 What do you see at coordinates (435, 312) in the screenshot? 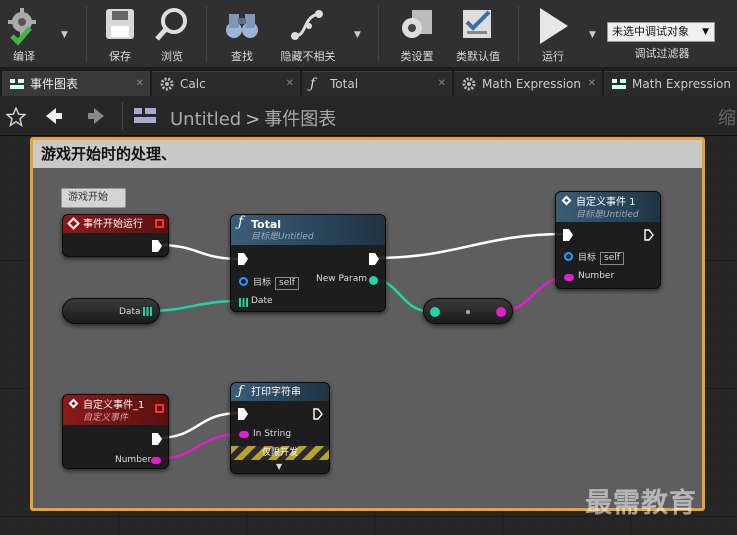
I see `reroute-in-pin-icon` at bounding box center [435, 312].